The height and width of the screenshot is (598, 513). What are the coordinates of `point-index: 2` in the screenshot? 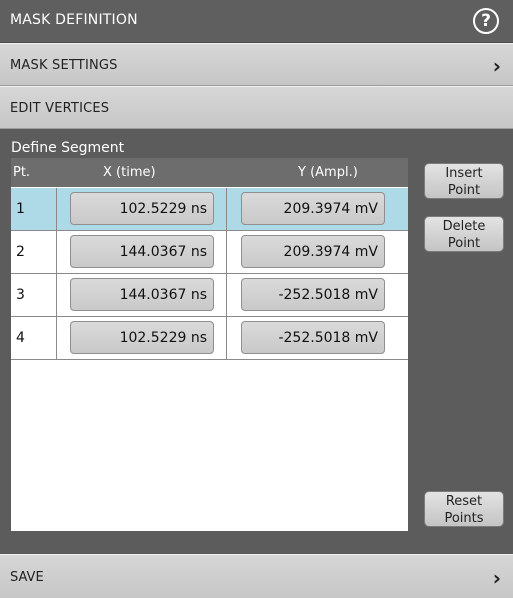 It's located at (20, 252).